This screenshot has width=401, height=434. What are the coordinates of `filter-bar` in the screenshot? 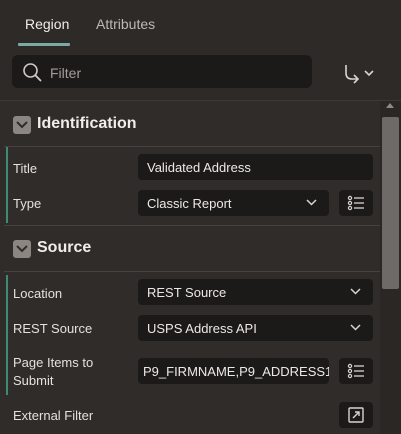 It's located at (200, 73).